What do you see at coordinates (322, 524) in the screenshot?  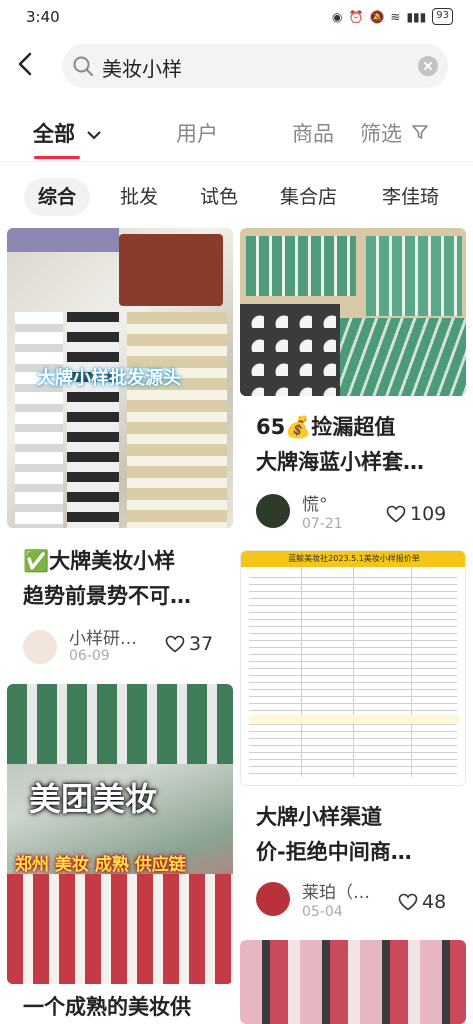 I see `note-date: 07-21` at bounding box center [322, 524].